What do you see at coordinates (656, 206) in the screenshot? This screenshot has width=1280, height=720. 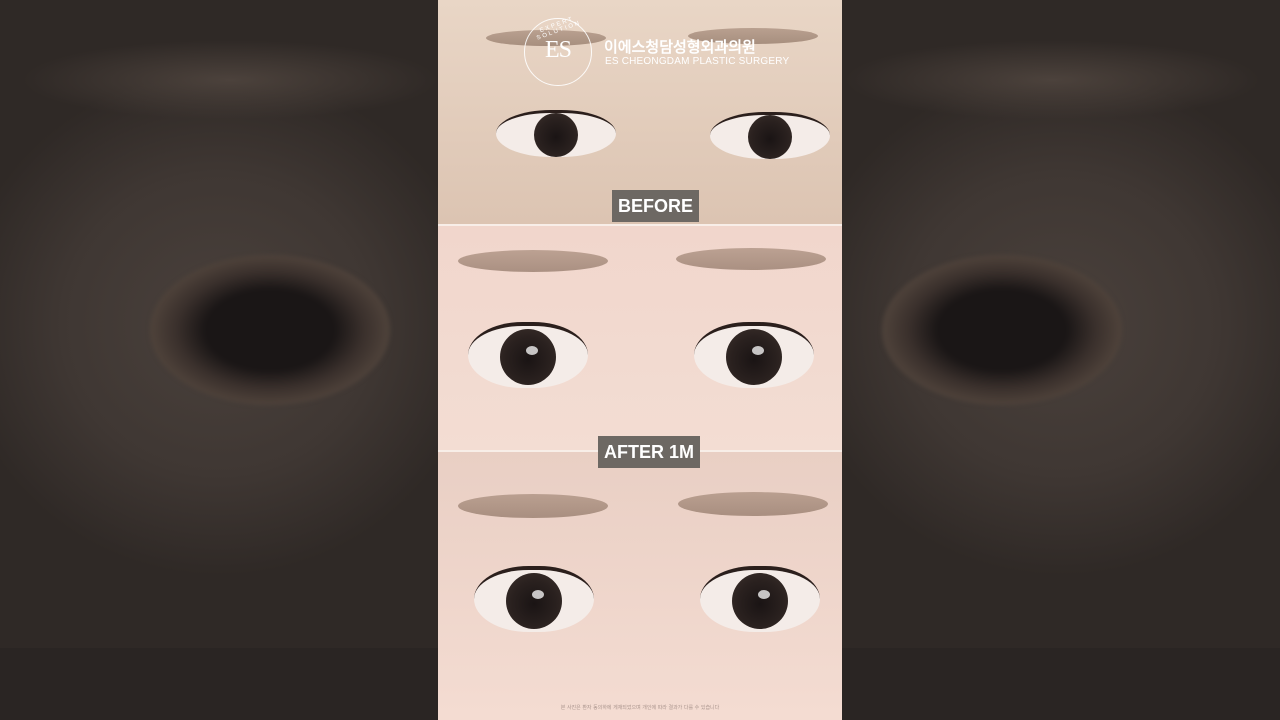 I see `before-label: BEFORE` at bounding box center [656, 206].